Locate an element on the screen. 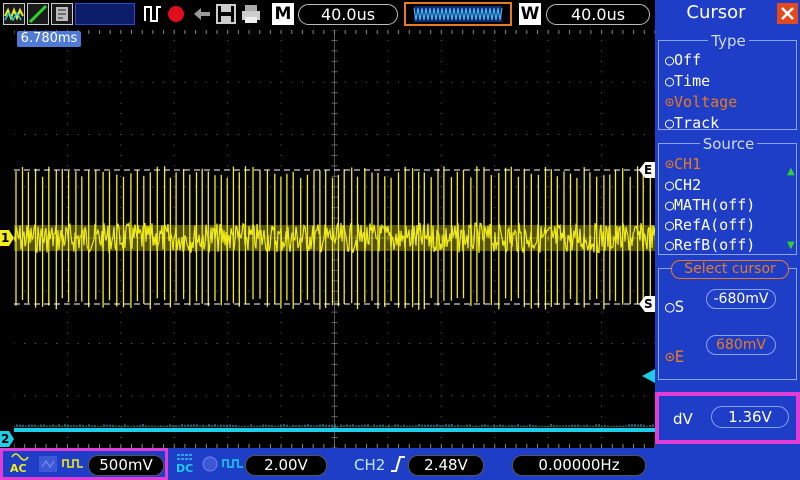 The width and height of the screenshot is (800, 480). type-option-track: ○Track is located at coordinates (692, 123).